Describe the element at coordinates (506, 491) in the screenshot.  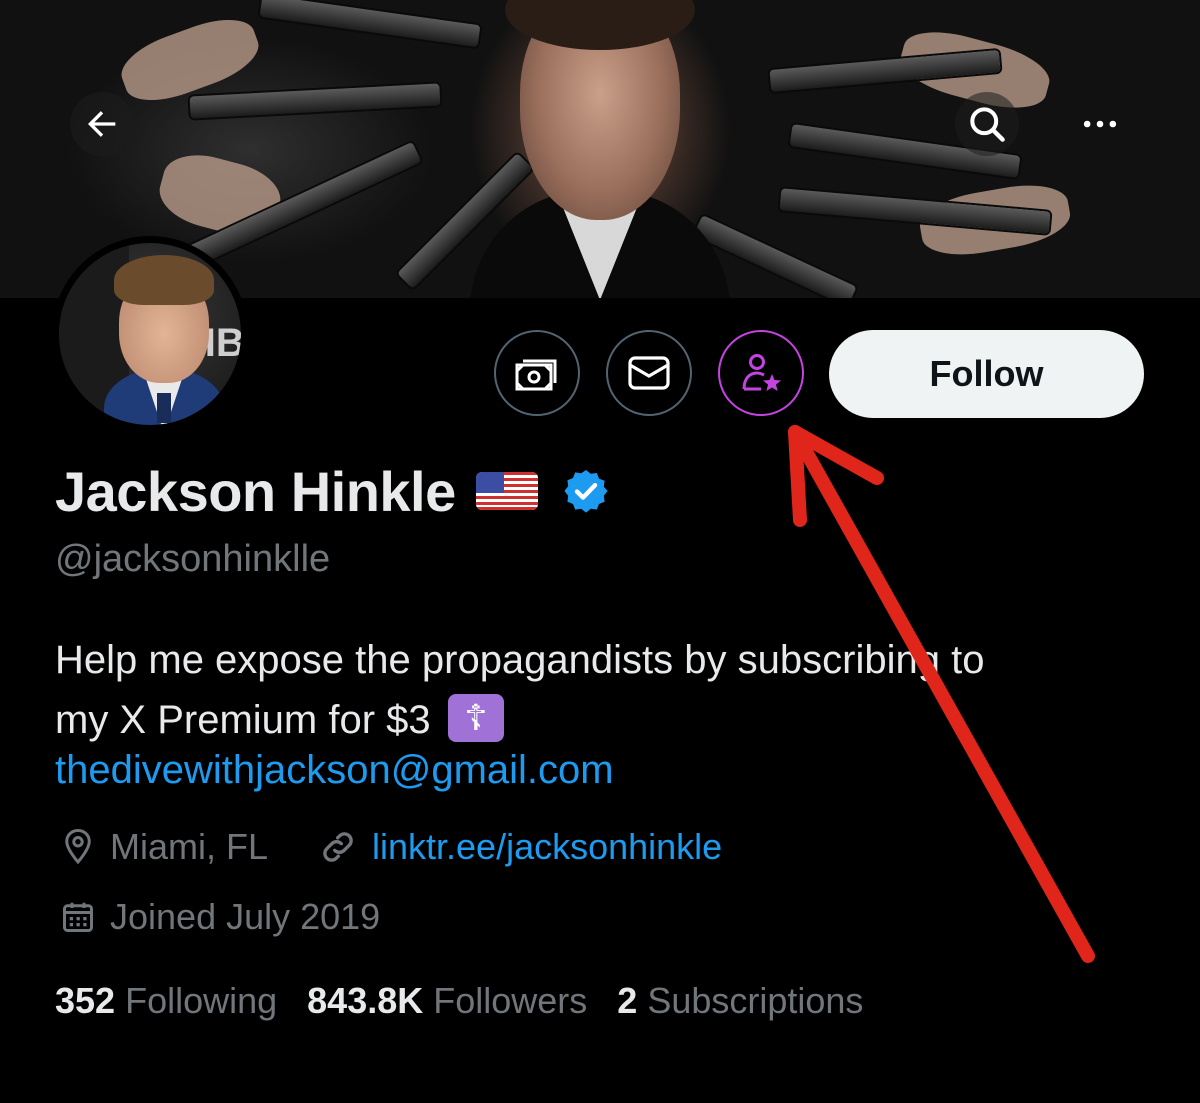
I see `us-flag-icon` at that location.